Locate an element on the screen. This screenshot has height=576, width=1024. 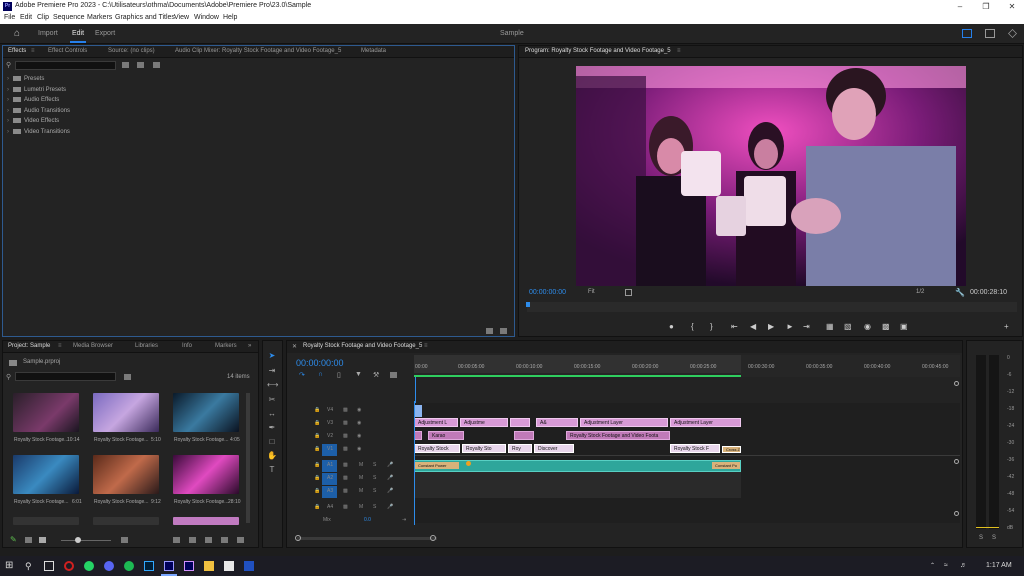
tab-media-browser: Media Browser is located at coordinates (93, 346).